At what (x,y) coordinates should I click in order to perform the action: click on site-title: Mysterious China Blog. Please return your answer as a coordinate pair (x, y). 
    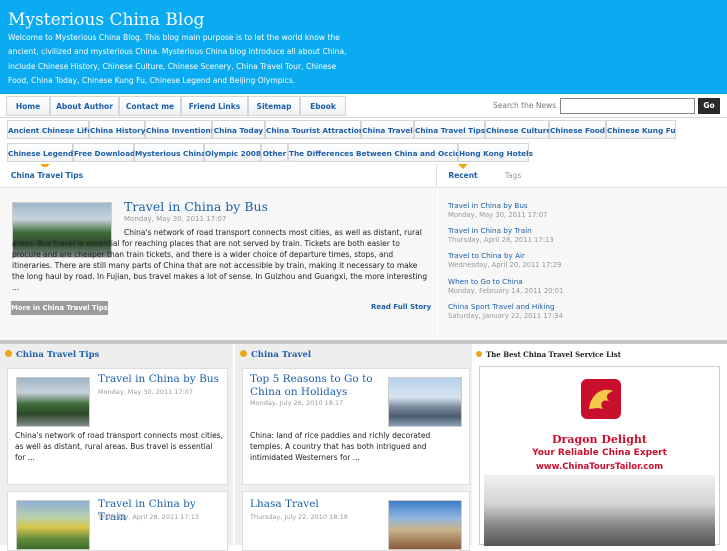
    Looking at the image, I should click on (363, 20).